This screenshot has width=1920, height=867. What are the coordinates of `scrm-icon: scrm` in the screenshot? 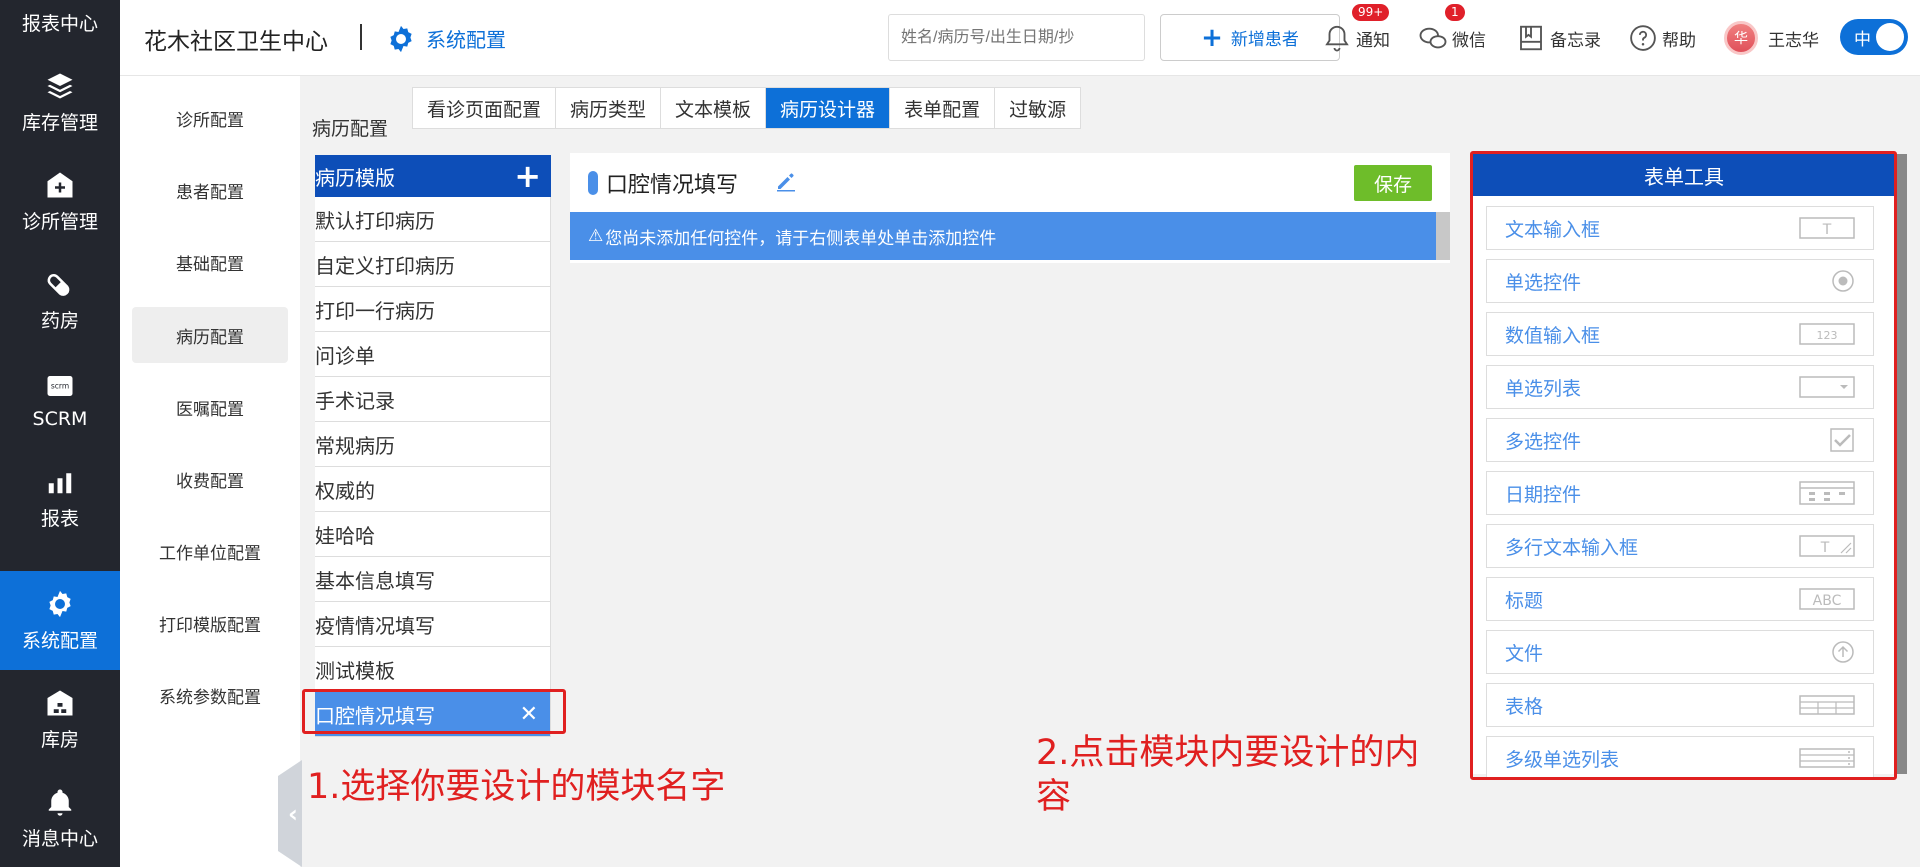 It's located at (60, 386).